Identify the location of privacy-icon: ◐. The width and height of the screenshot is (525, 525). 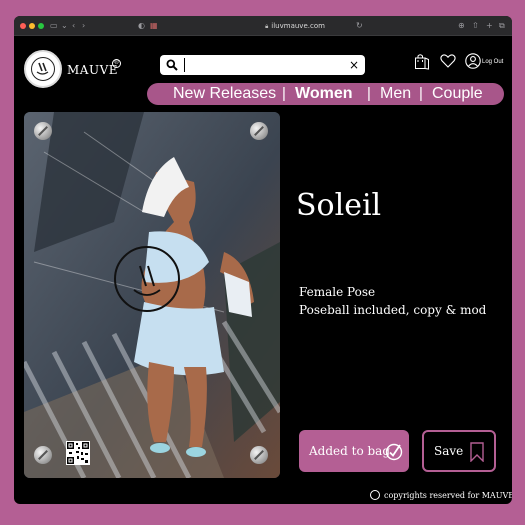
(141, 26).